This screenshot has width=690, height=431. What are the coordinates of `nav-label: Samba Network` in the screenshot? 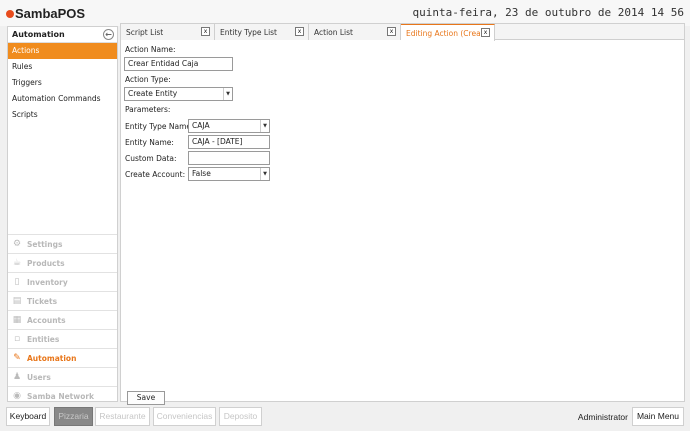 It's located at (61, 396).